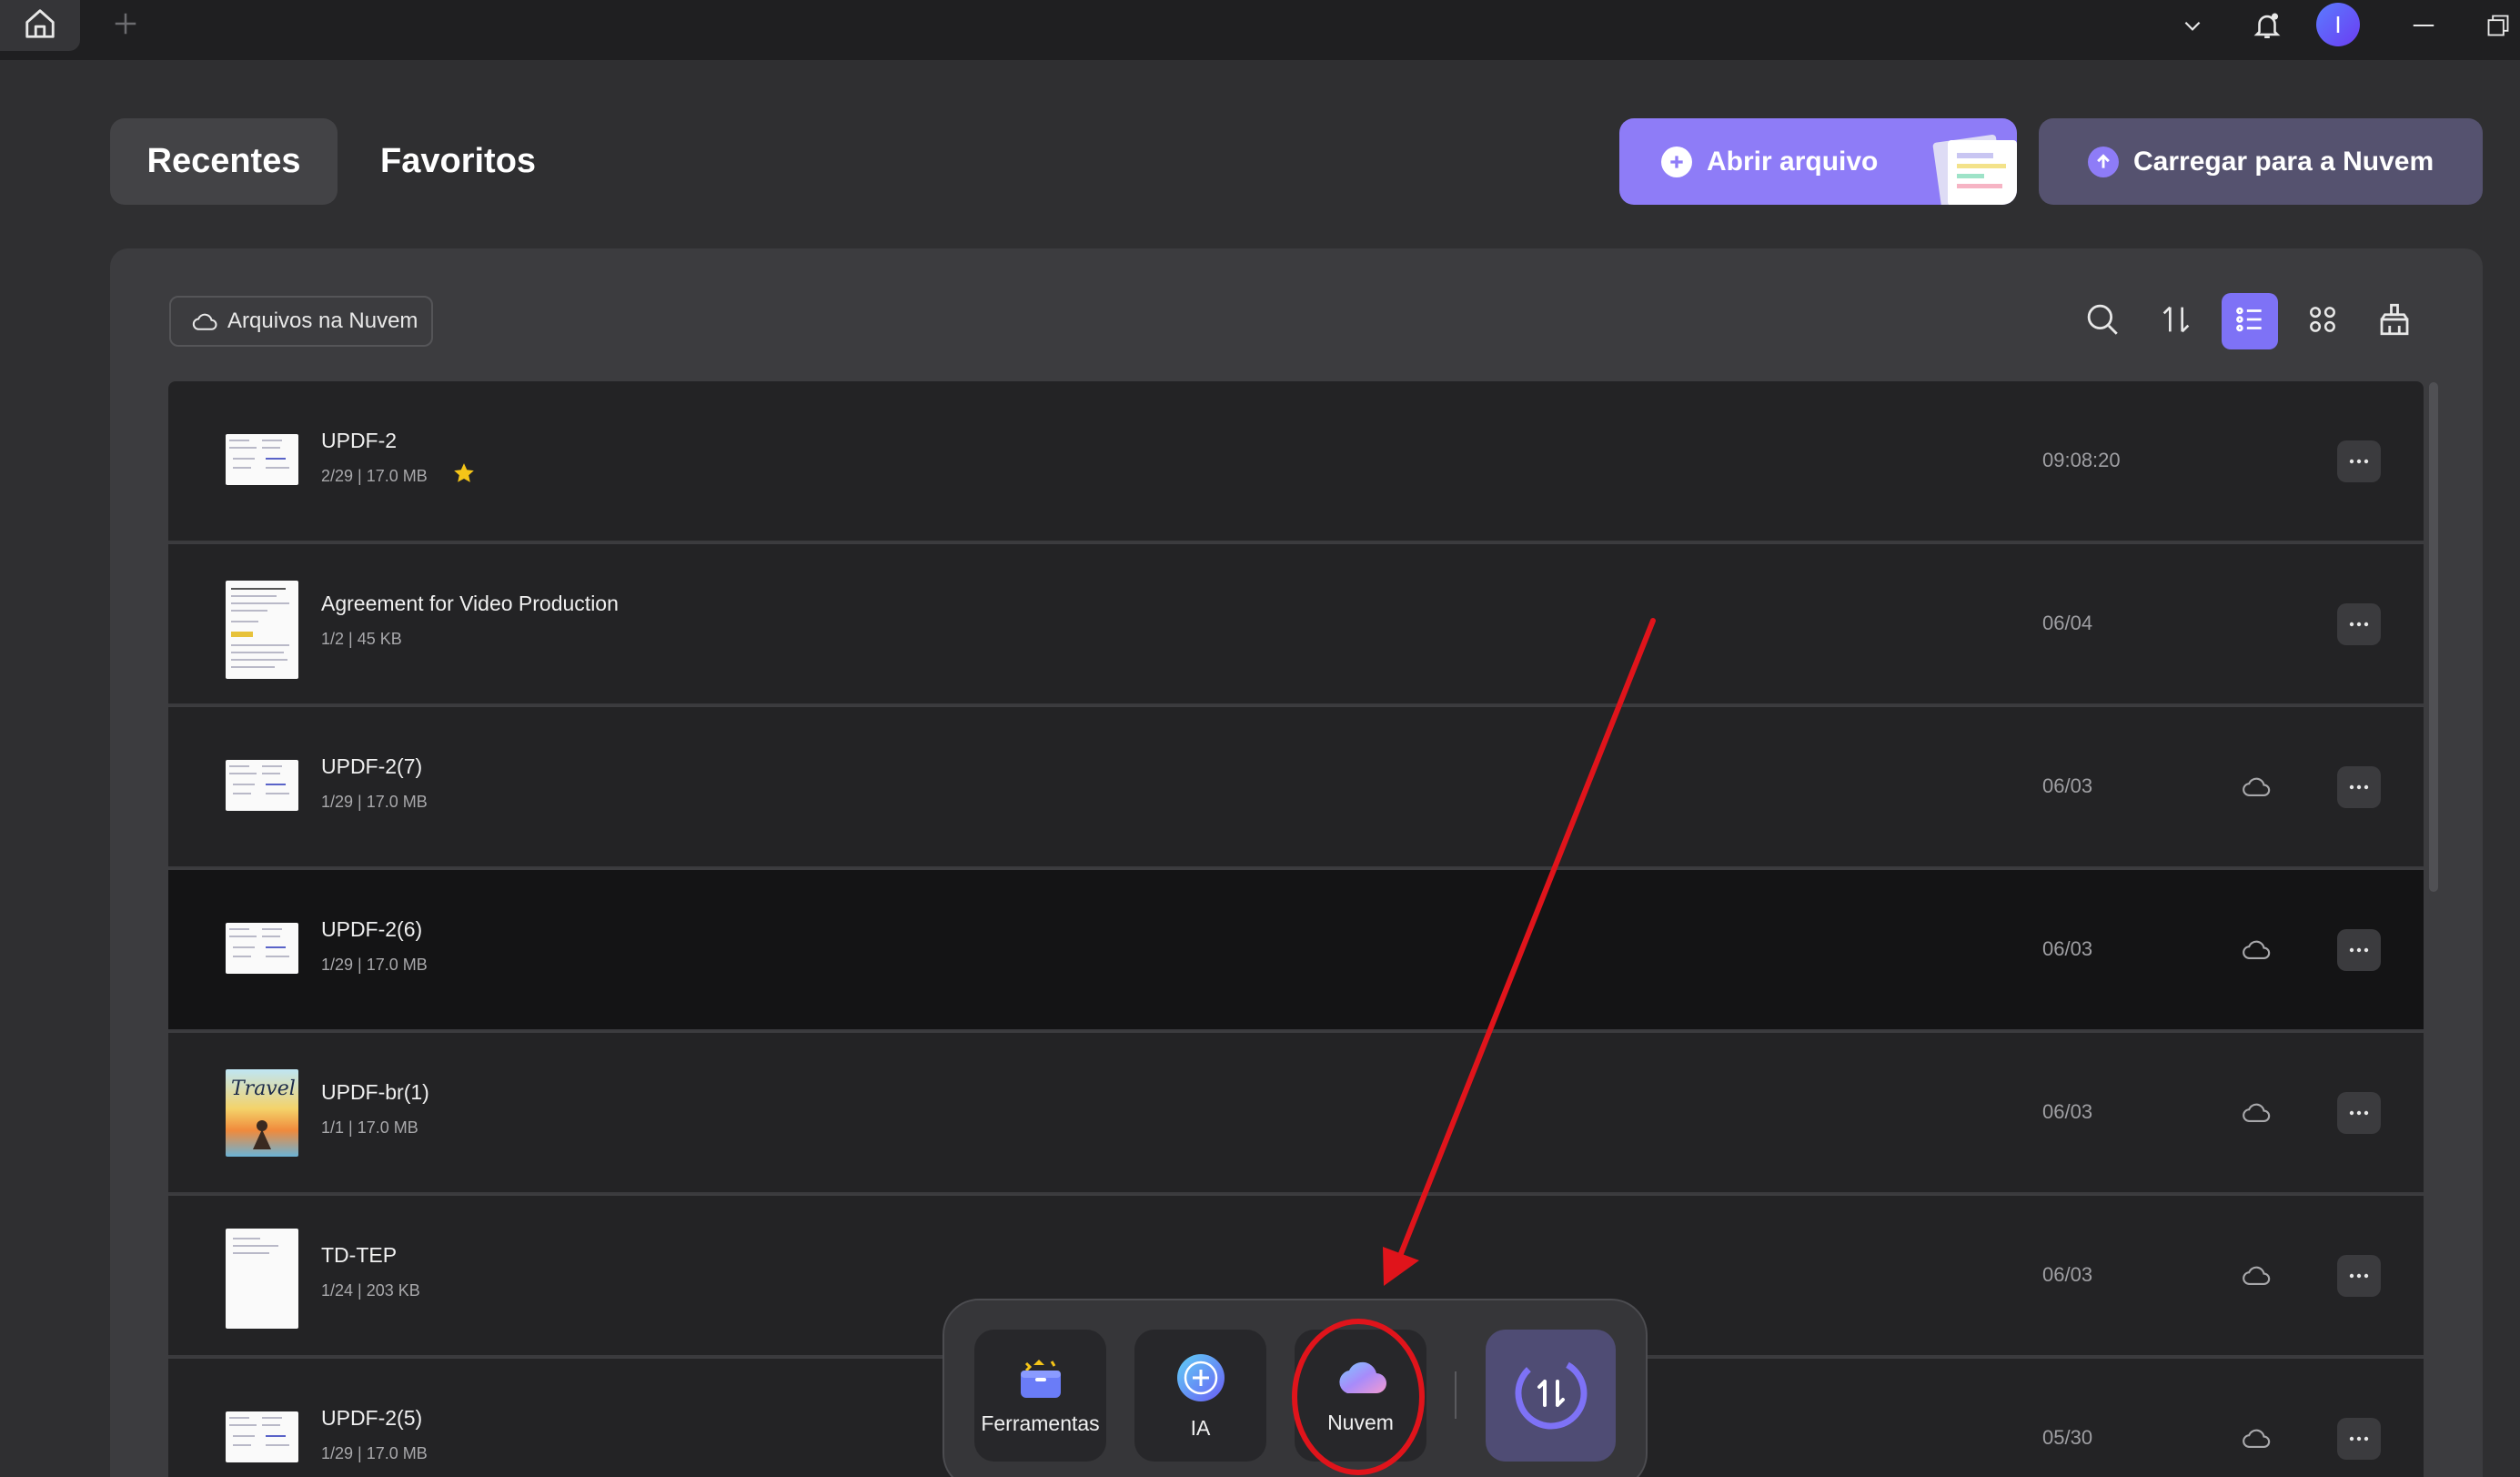 The image size is (2520, 1477). Describe the element at coordinates (375, 476) in the screenshot. I see `file-meta: 2/29 | 17.0 MB` at that location.